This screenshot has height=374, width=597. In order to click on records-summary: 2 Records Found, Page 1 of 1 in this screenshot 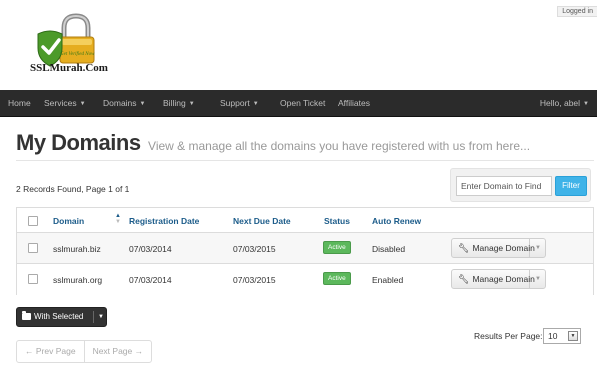, I will do `click(73, 189)`.